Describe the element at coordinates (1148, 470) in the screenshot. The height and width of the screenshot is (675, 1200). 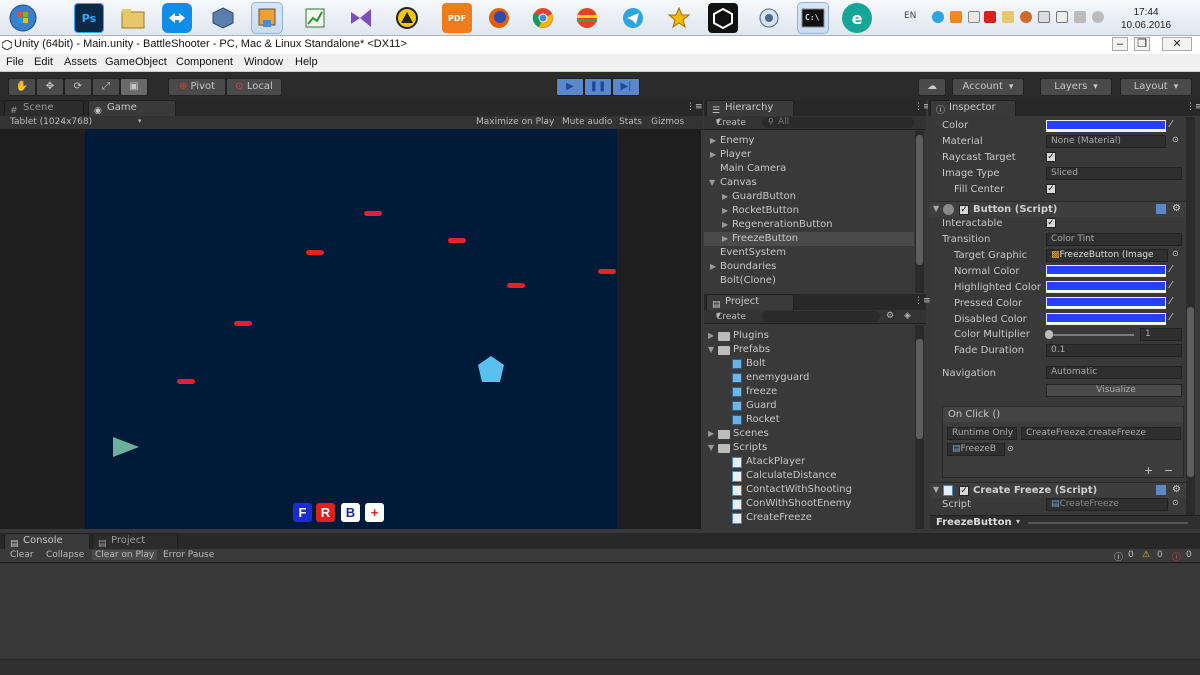
I see `add-event-button: +` at that location.